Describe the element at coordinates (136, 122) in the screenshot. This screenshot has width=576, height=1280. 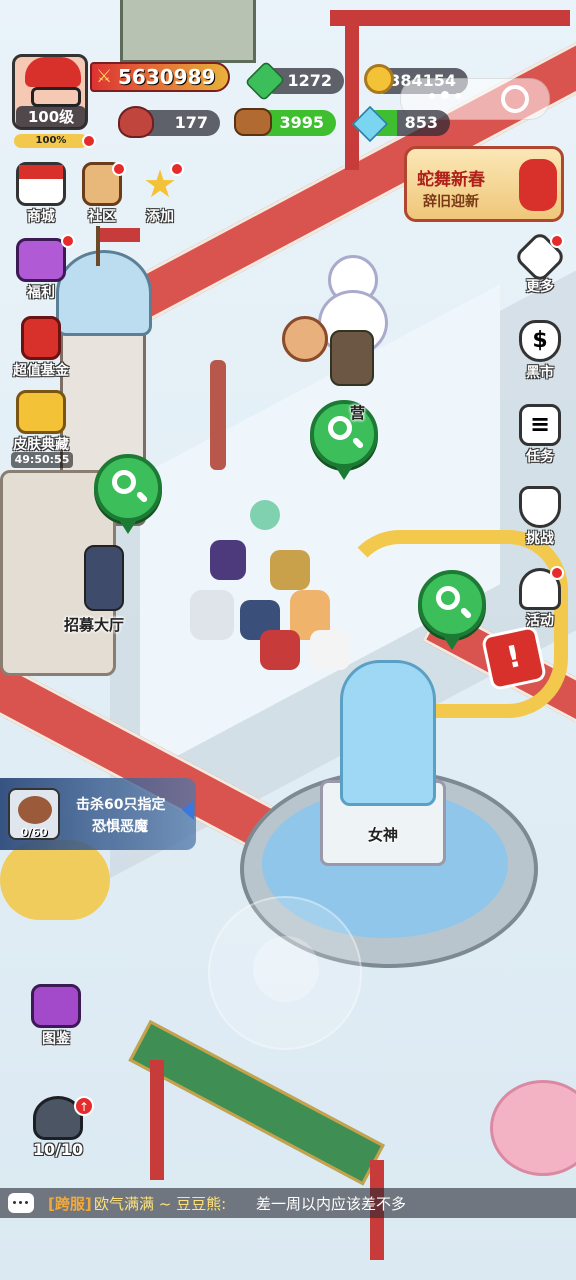
I see `meat-icon` at that location.